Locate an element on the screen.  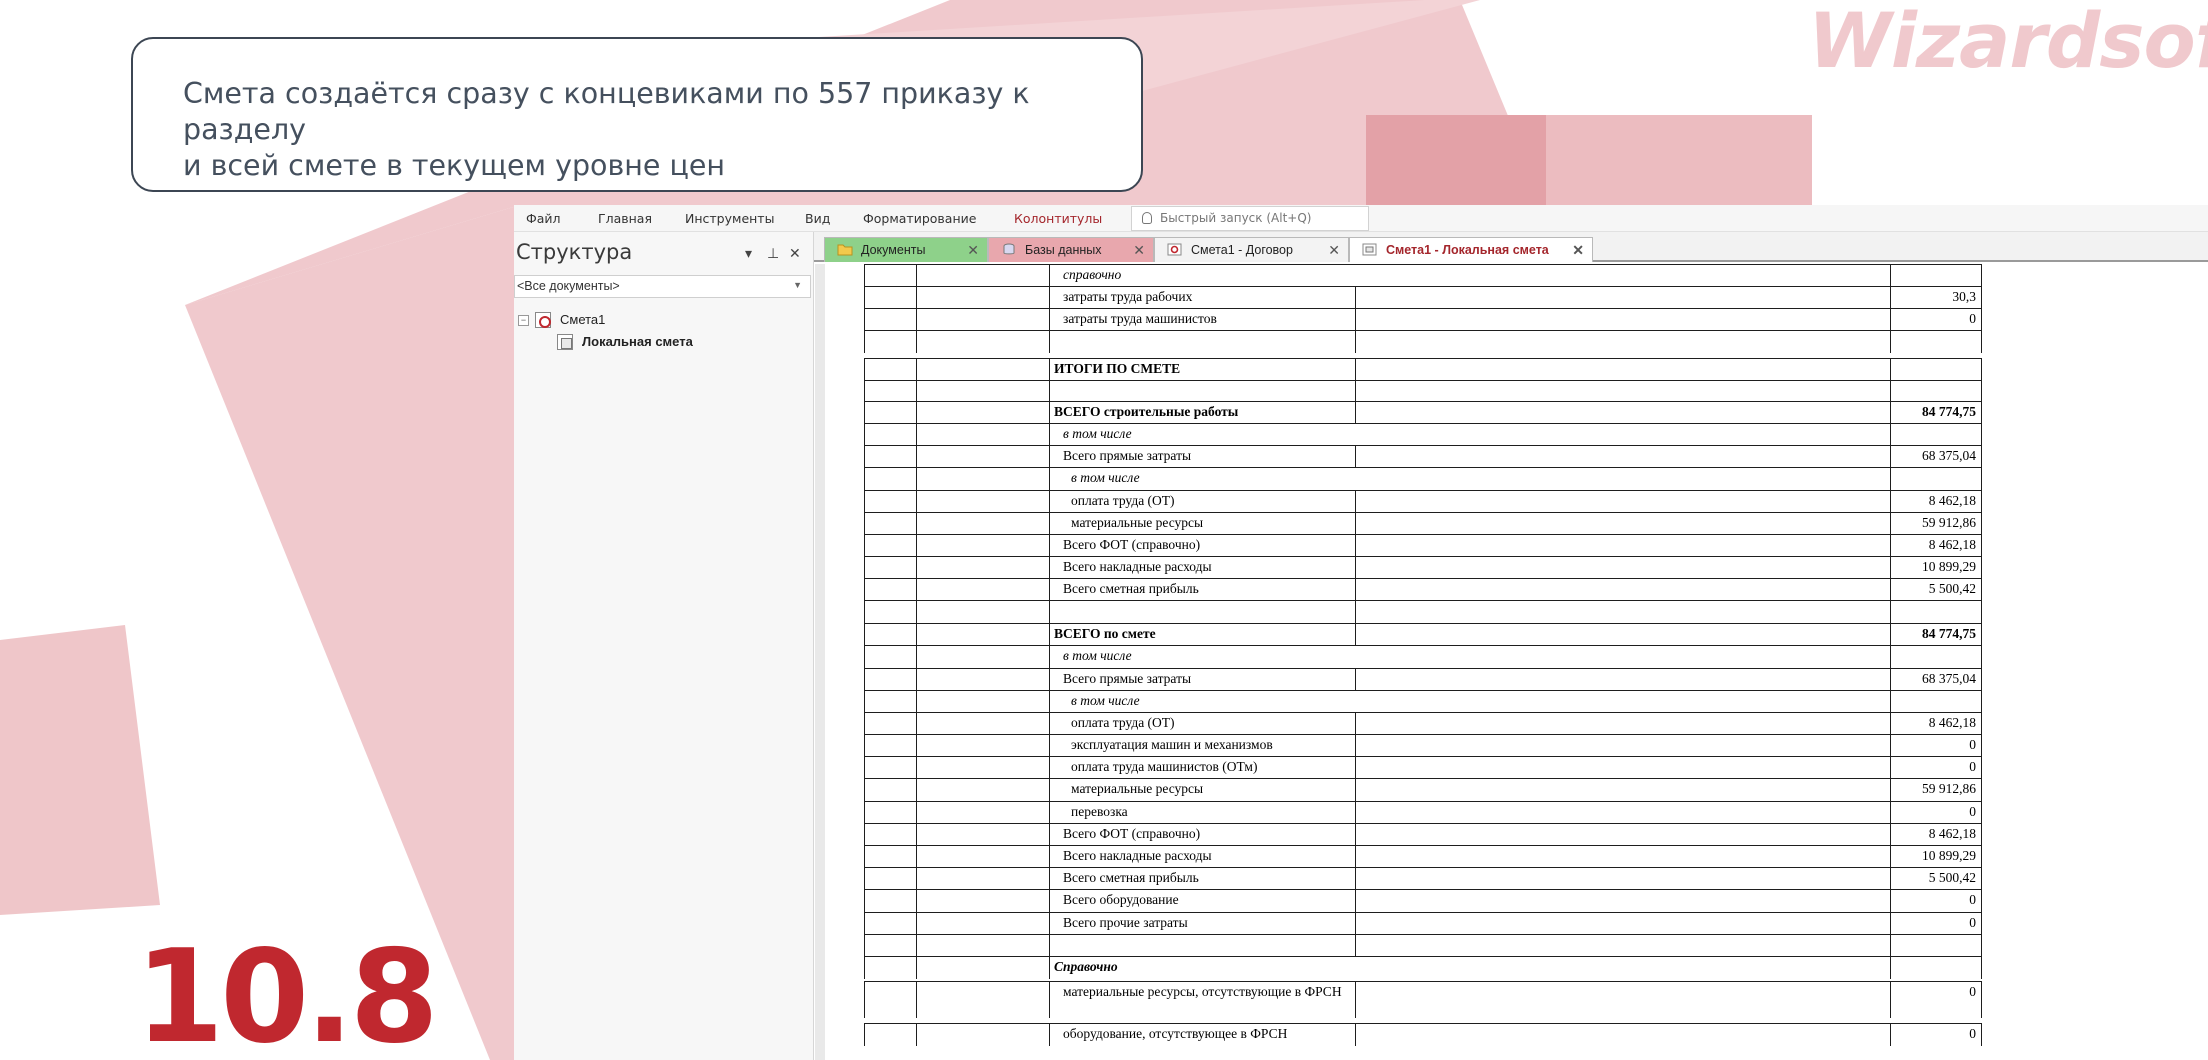
row-value: 84 774,75 is located at coordinates (1949, 633).